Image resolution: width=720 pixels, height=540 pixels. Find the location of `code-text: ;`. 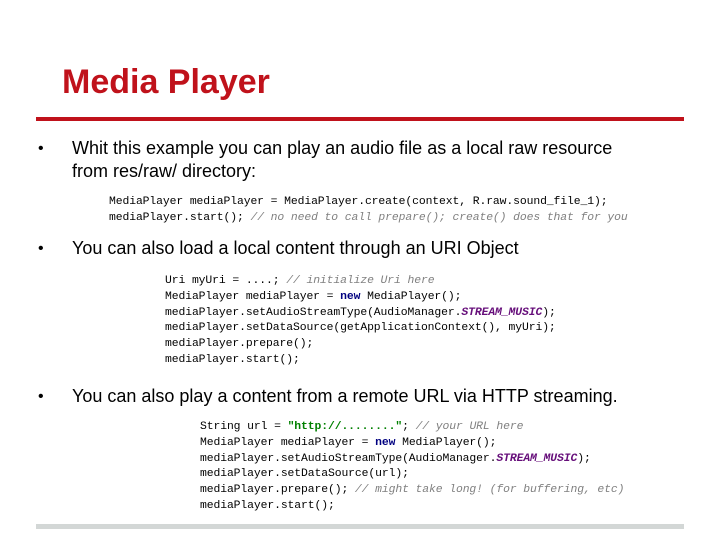

code-text: ; is located at coordinates (409, 427).